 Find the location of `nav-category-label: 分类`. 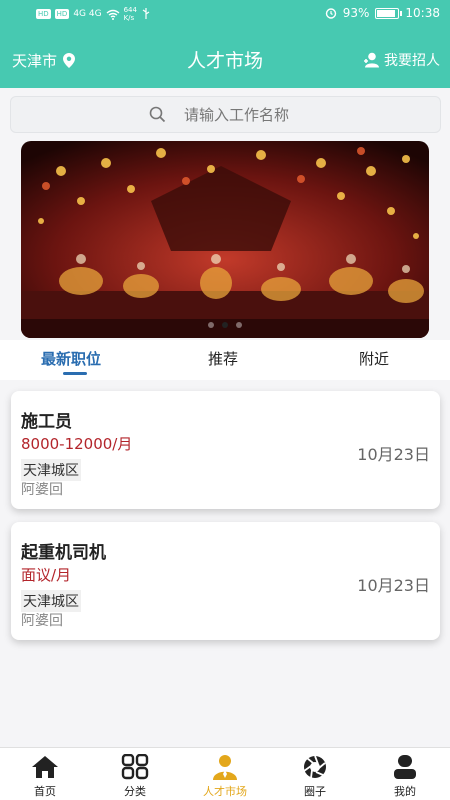

nav-category-label: 分类 is located at coordinates (135, 791).